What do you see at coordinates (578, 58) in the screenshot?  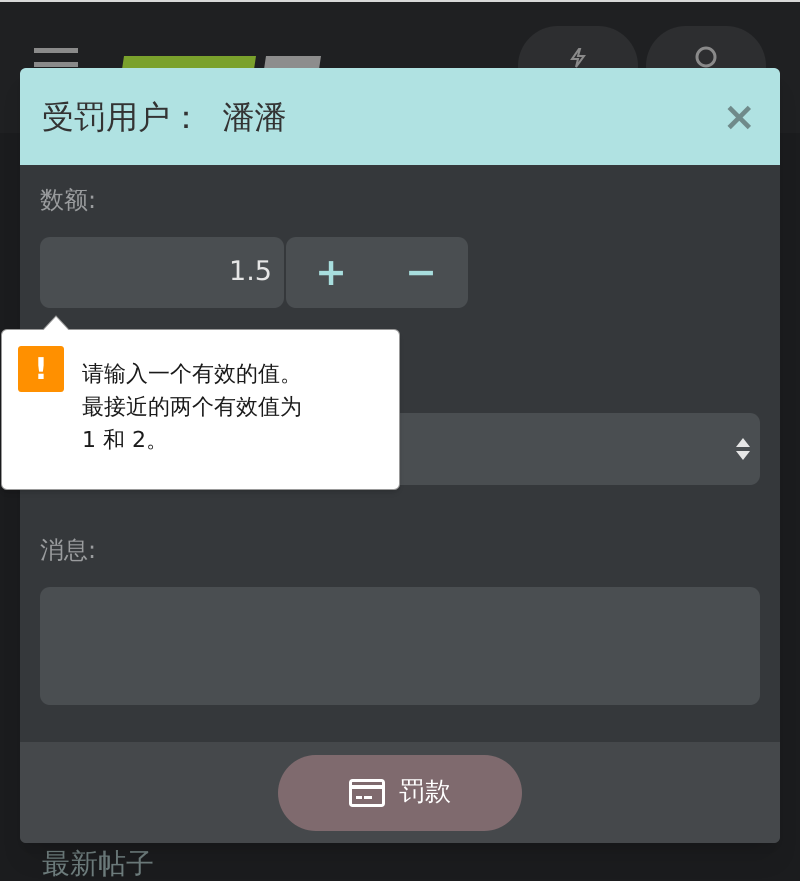 I see `bolt-icon` at bounding box center [578, 58].